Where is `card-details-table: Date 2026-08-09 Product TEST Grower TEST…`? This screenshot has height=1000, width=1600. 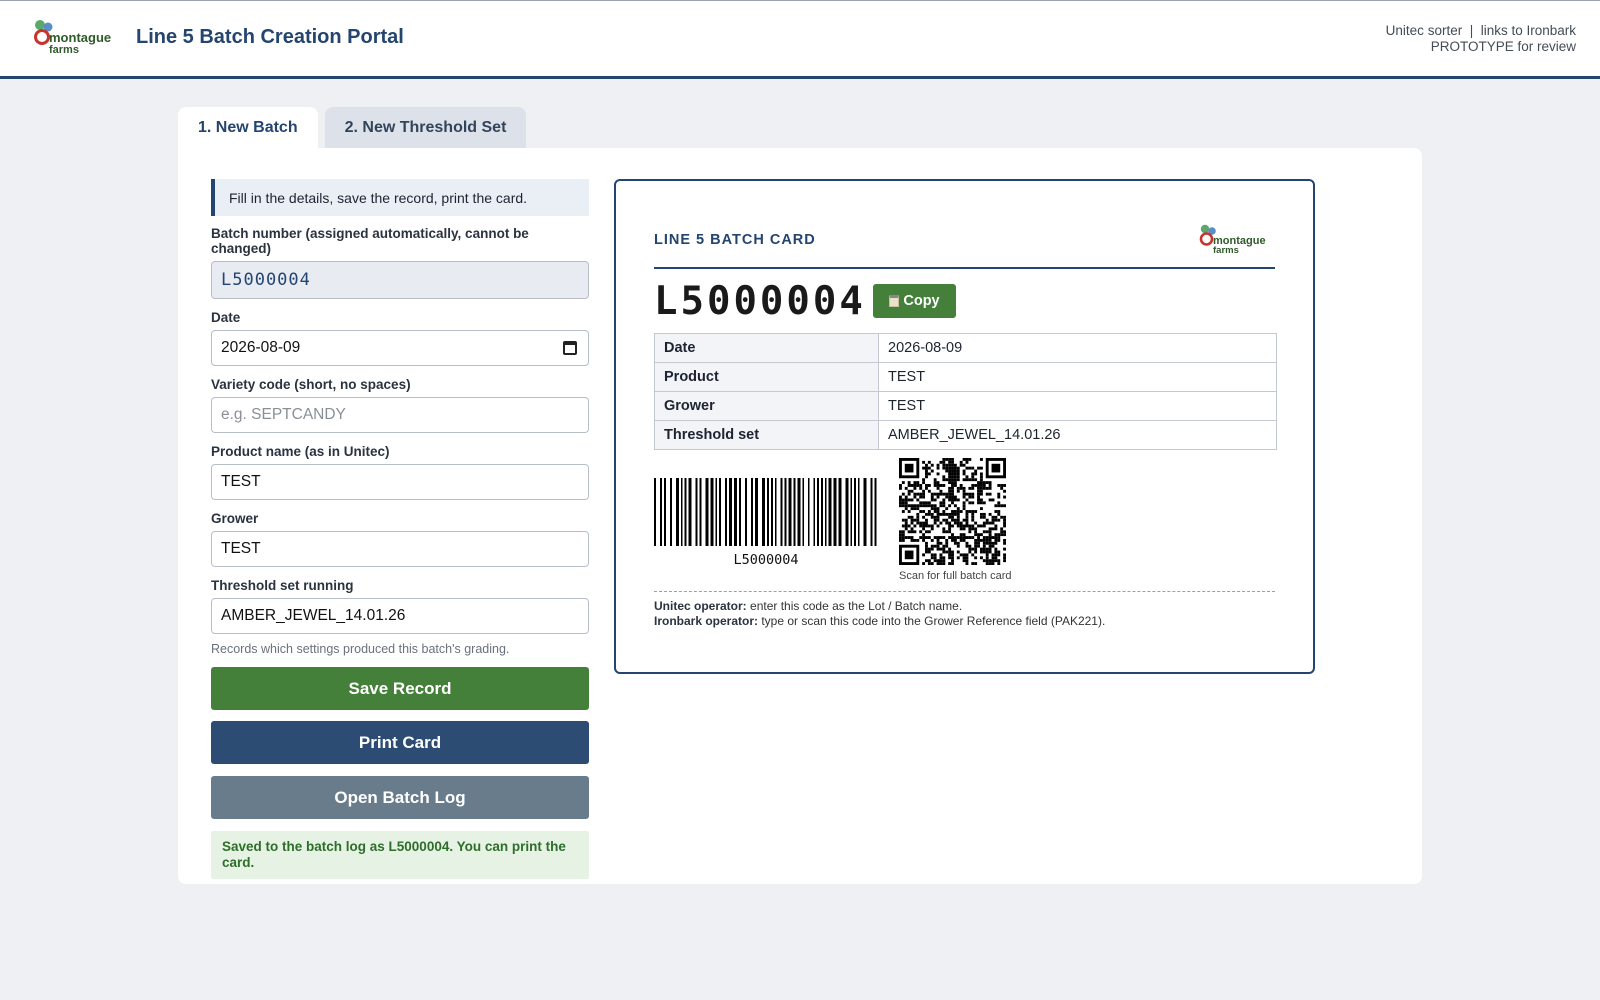 card-details-table: Date 2026-08-09 Product TEST Grower TEST… is located at coordinates (965, 391).